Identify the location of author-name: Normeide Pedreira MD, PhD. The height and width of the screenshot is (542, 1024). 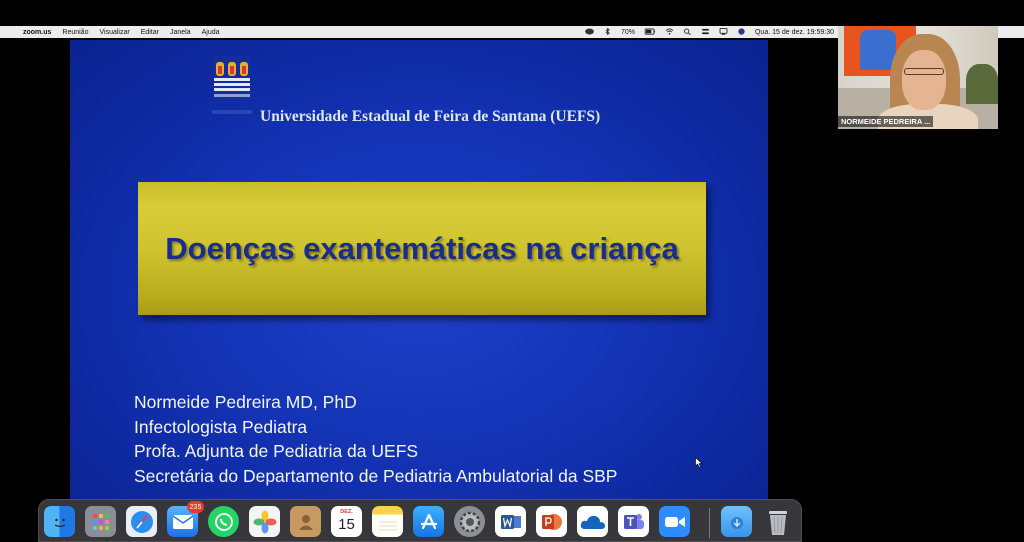
(245, 402).